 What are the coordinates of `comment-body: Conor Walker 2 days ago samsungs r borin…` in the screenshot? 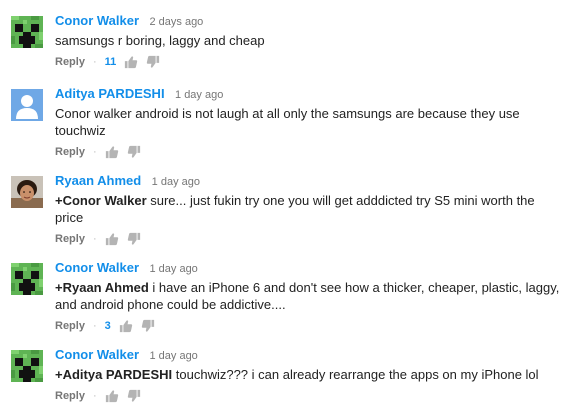 It's located at (309, 41).